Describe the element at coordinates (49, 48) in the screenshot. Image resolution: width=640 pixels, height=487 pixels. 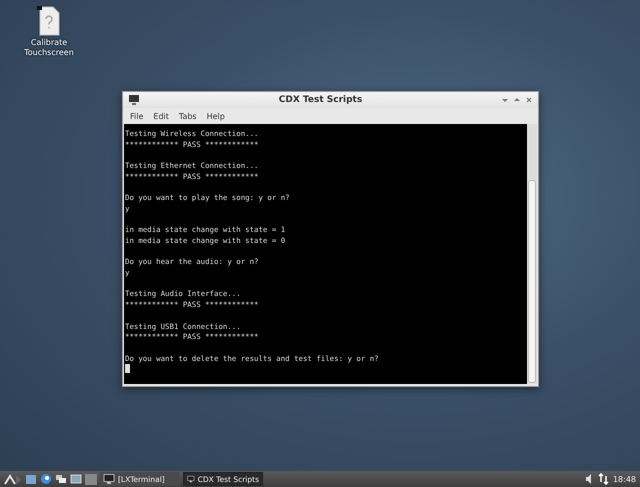
I see `desktop-icon-label: Calibrate Touchscreen` at that location.